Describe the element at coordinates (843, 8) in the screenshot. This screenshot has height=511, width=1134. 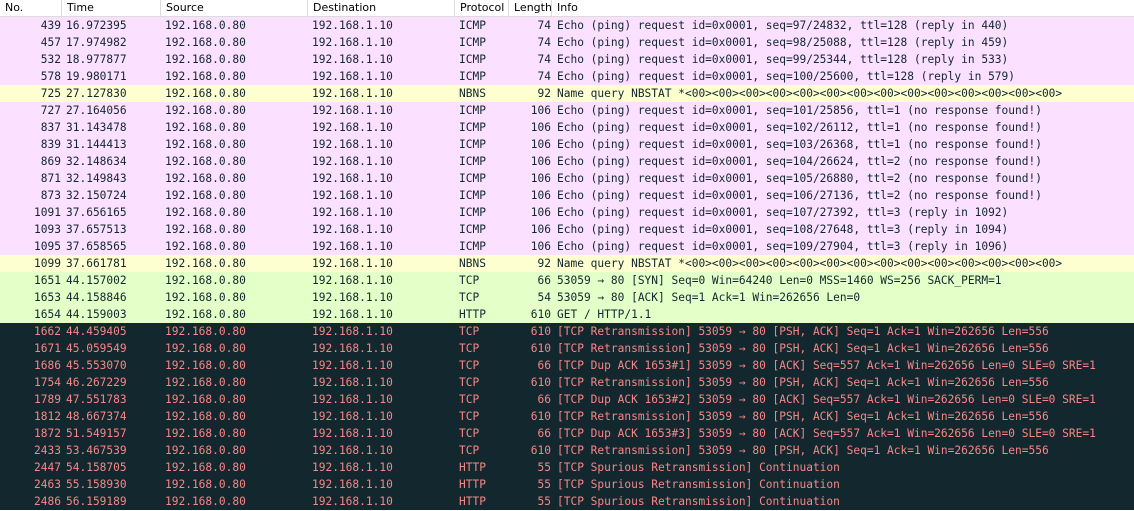
I see `column-header-info: Info` at that location.